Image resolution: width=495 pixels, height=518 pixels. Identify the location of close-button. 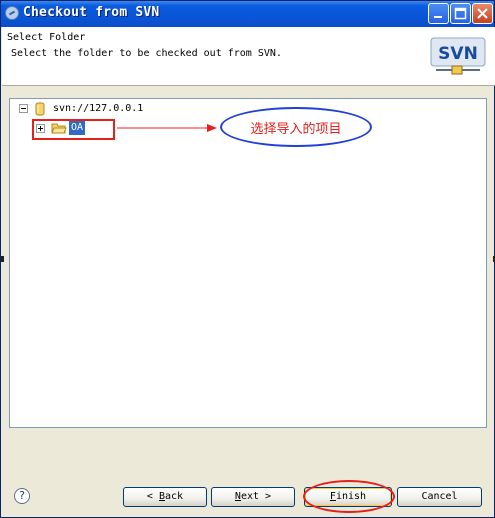
(482, 13).